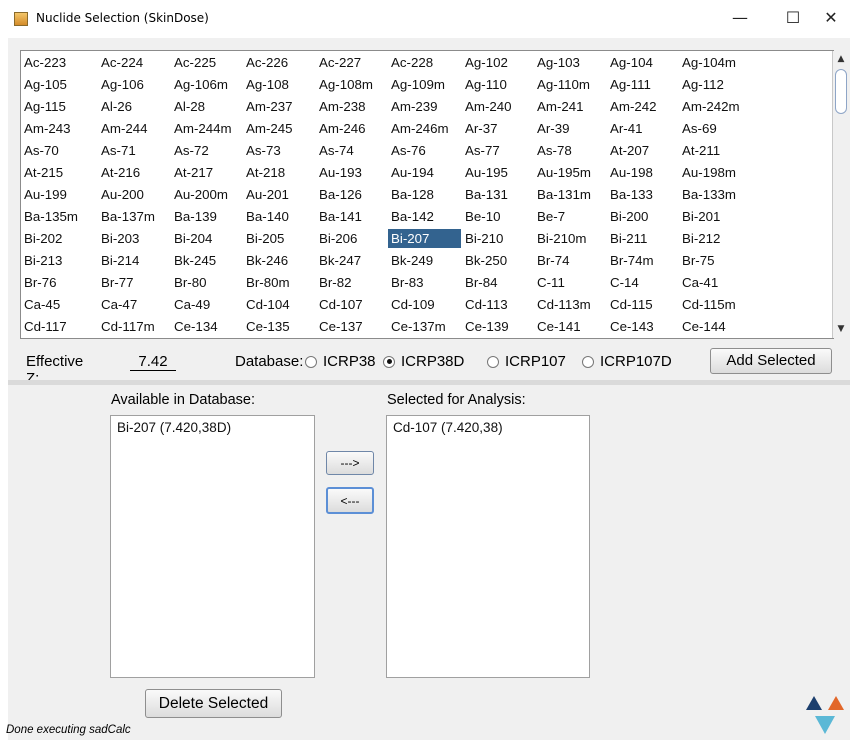 The height and width of the screenshot is (740, 850). Describe the element at coordinates (570, 194) in the screenshot. I see `nuclide-cell: Ba-131m` at that location.